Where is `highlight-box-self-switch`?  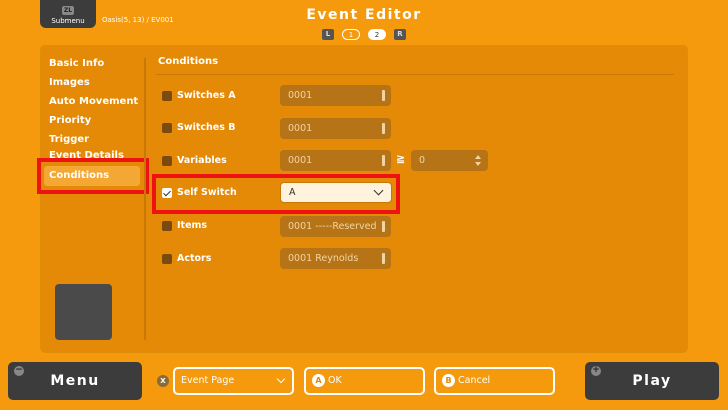 highlight-box-self-switch is located at coordinates (276, 194).